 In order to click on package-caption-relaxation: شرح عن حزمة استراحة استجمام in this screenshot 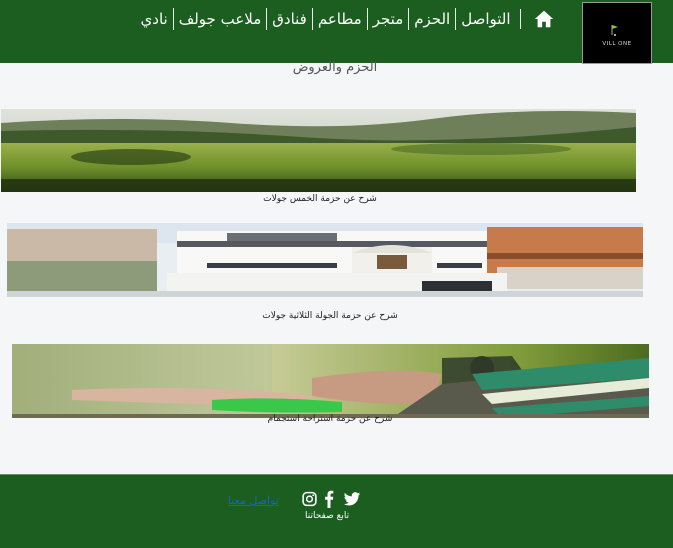, I will do `click(330, 419)`.